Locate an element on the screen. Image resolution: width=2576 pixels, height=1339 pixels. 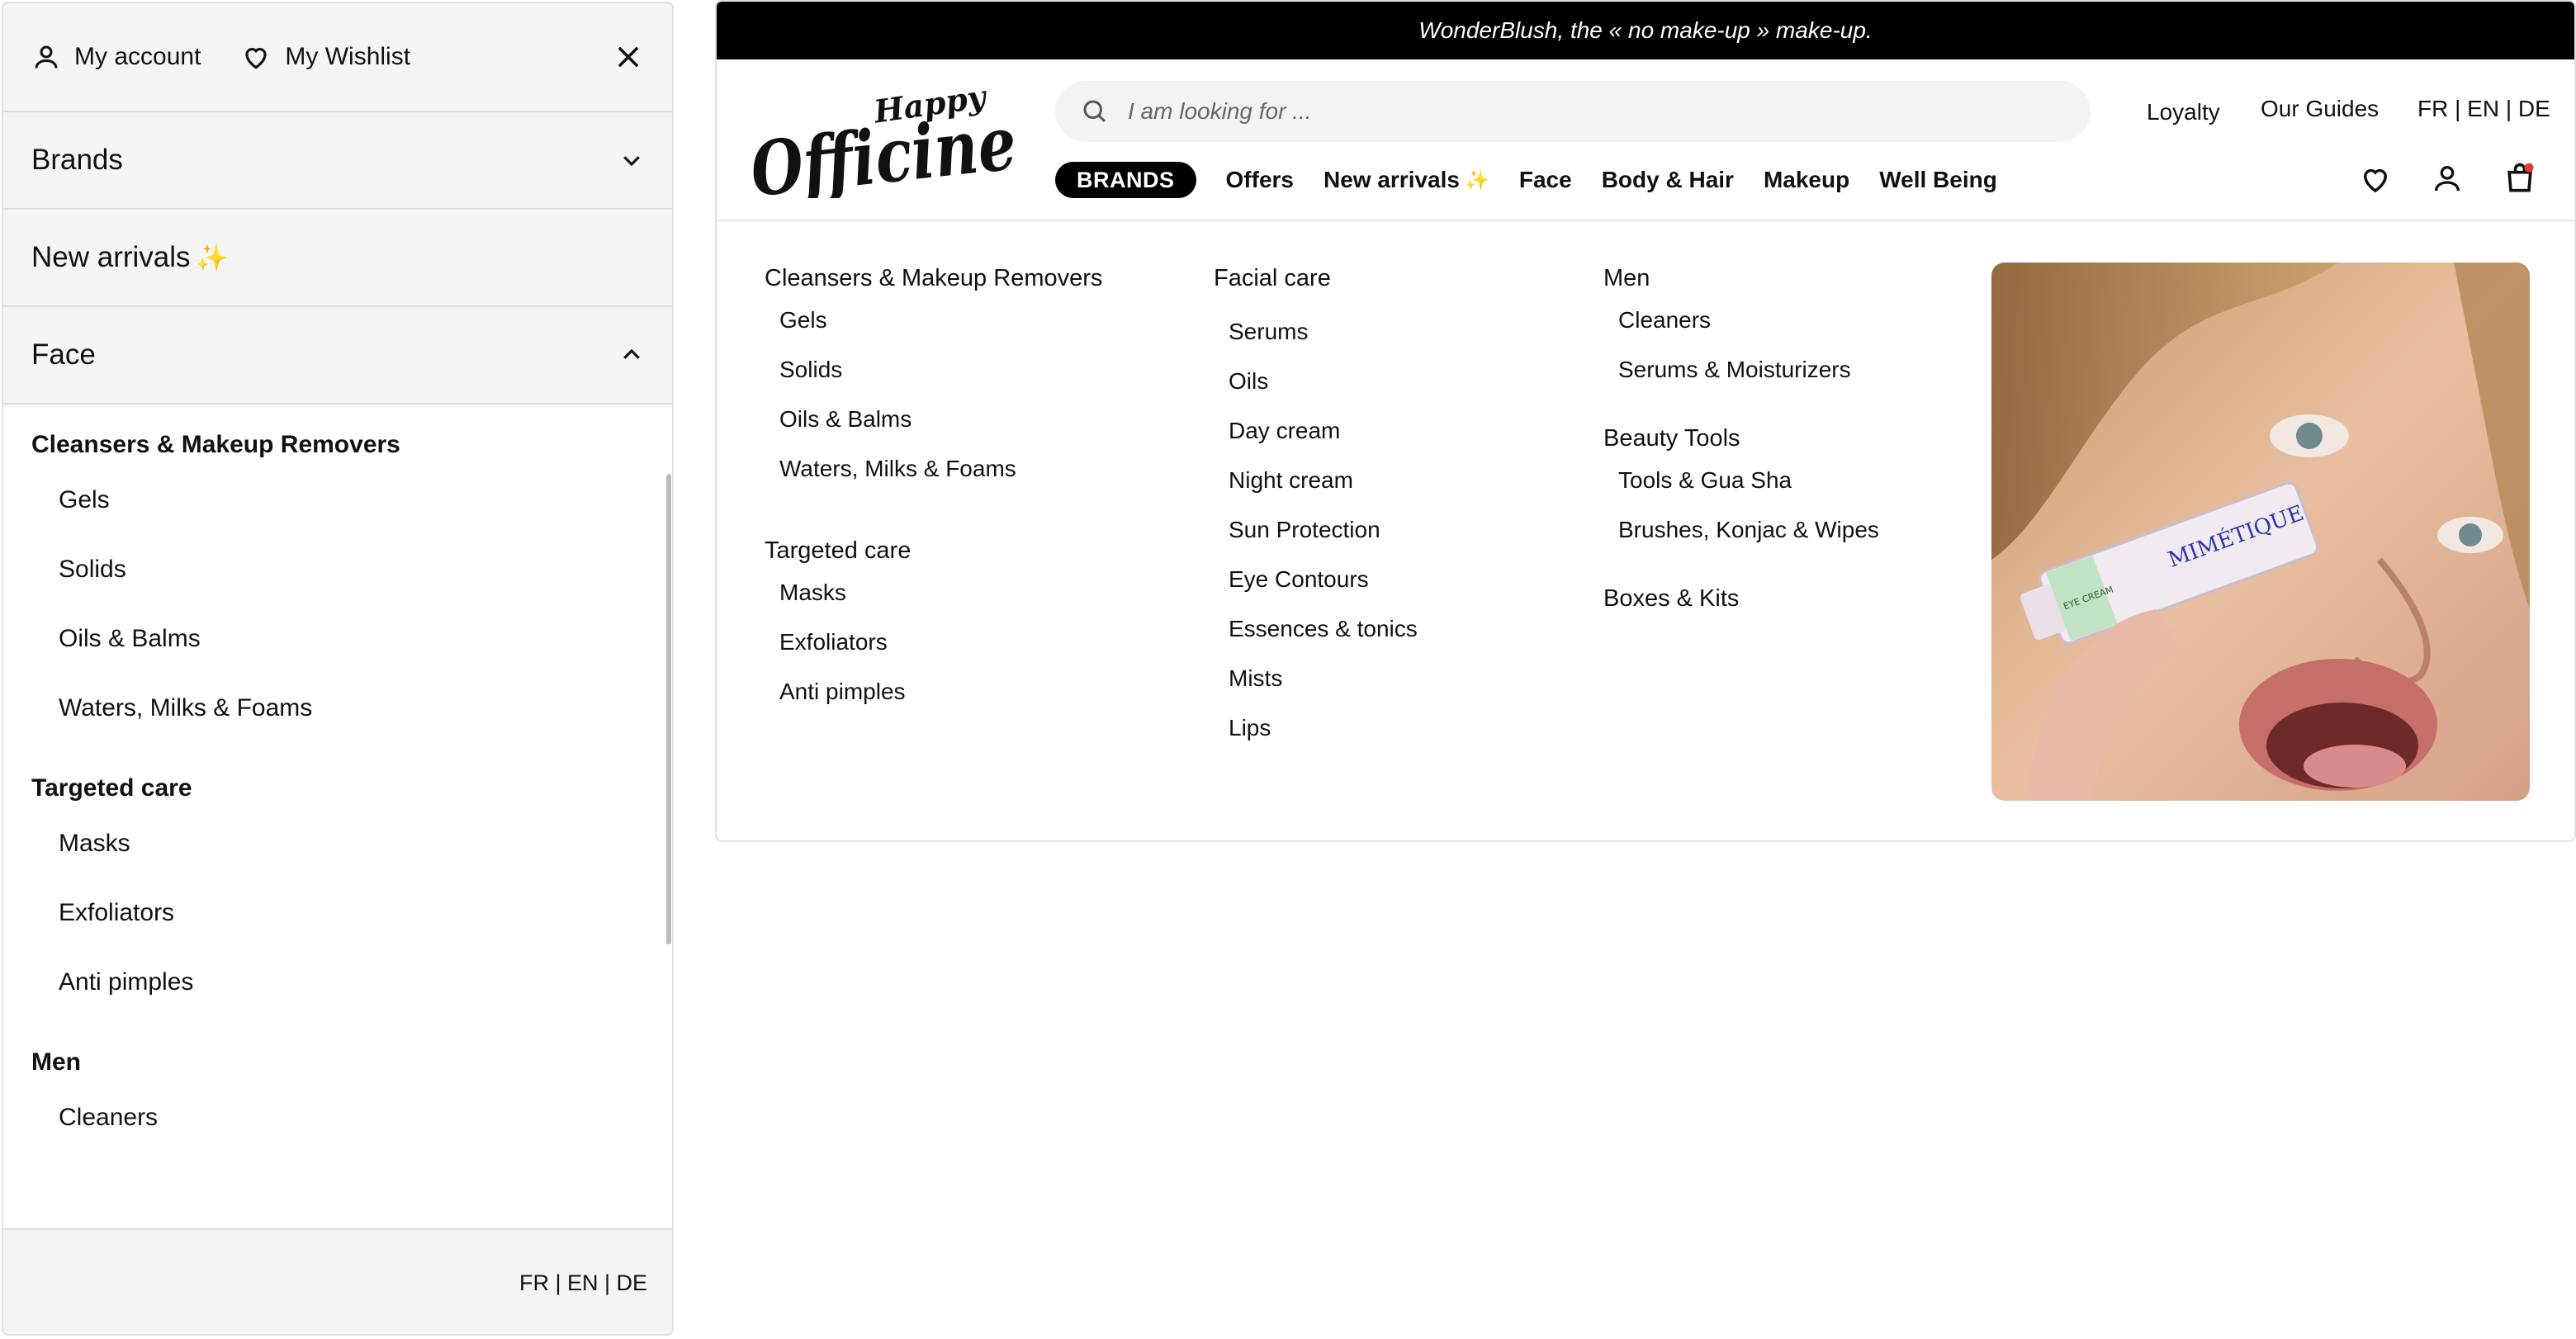
account-user-icon is located at coordinates (2447, 178).